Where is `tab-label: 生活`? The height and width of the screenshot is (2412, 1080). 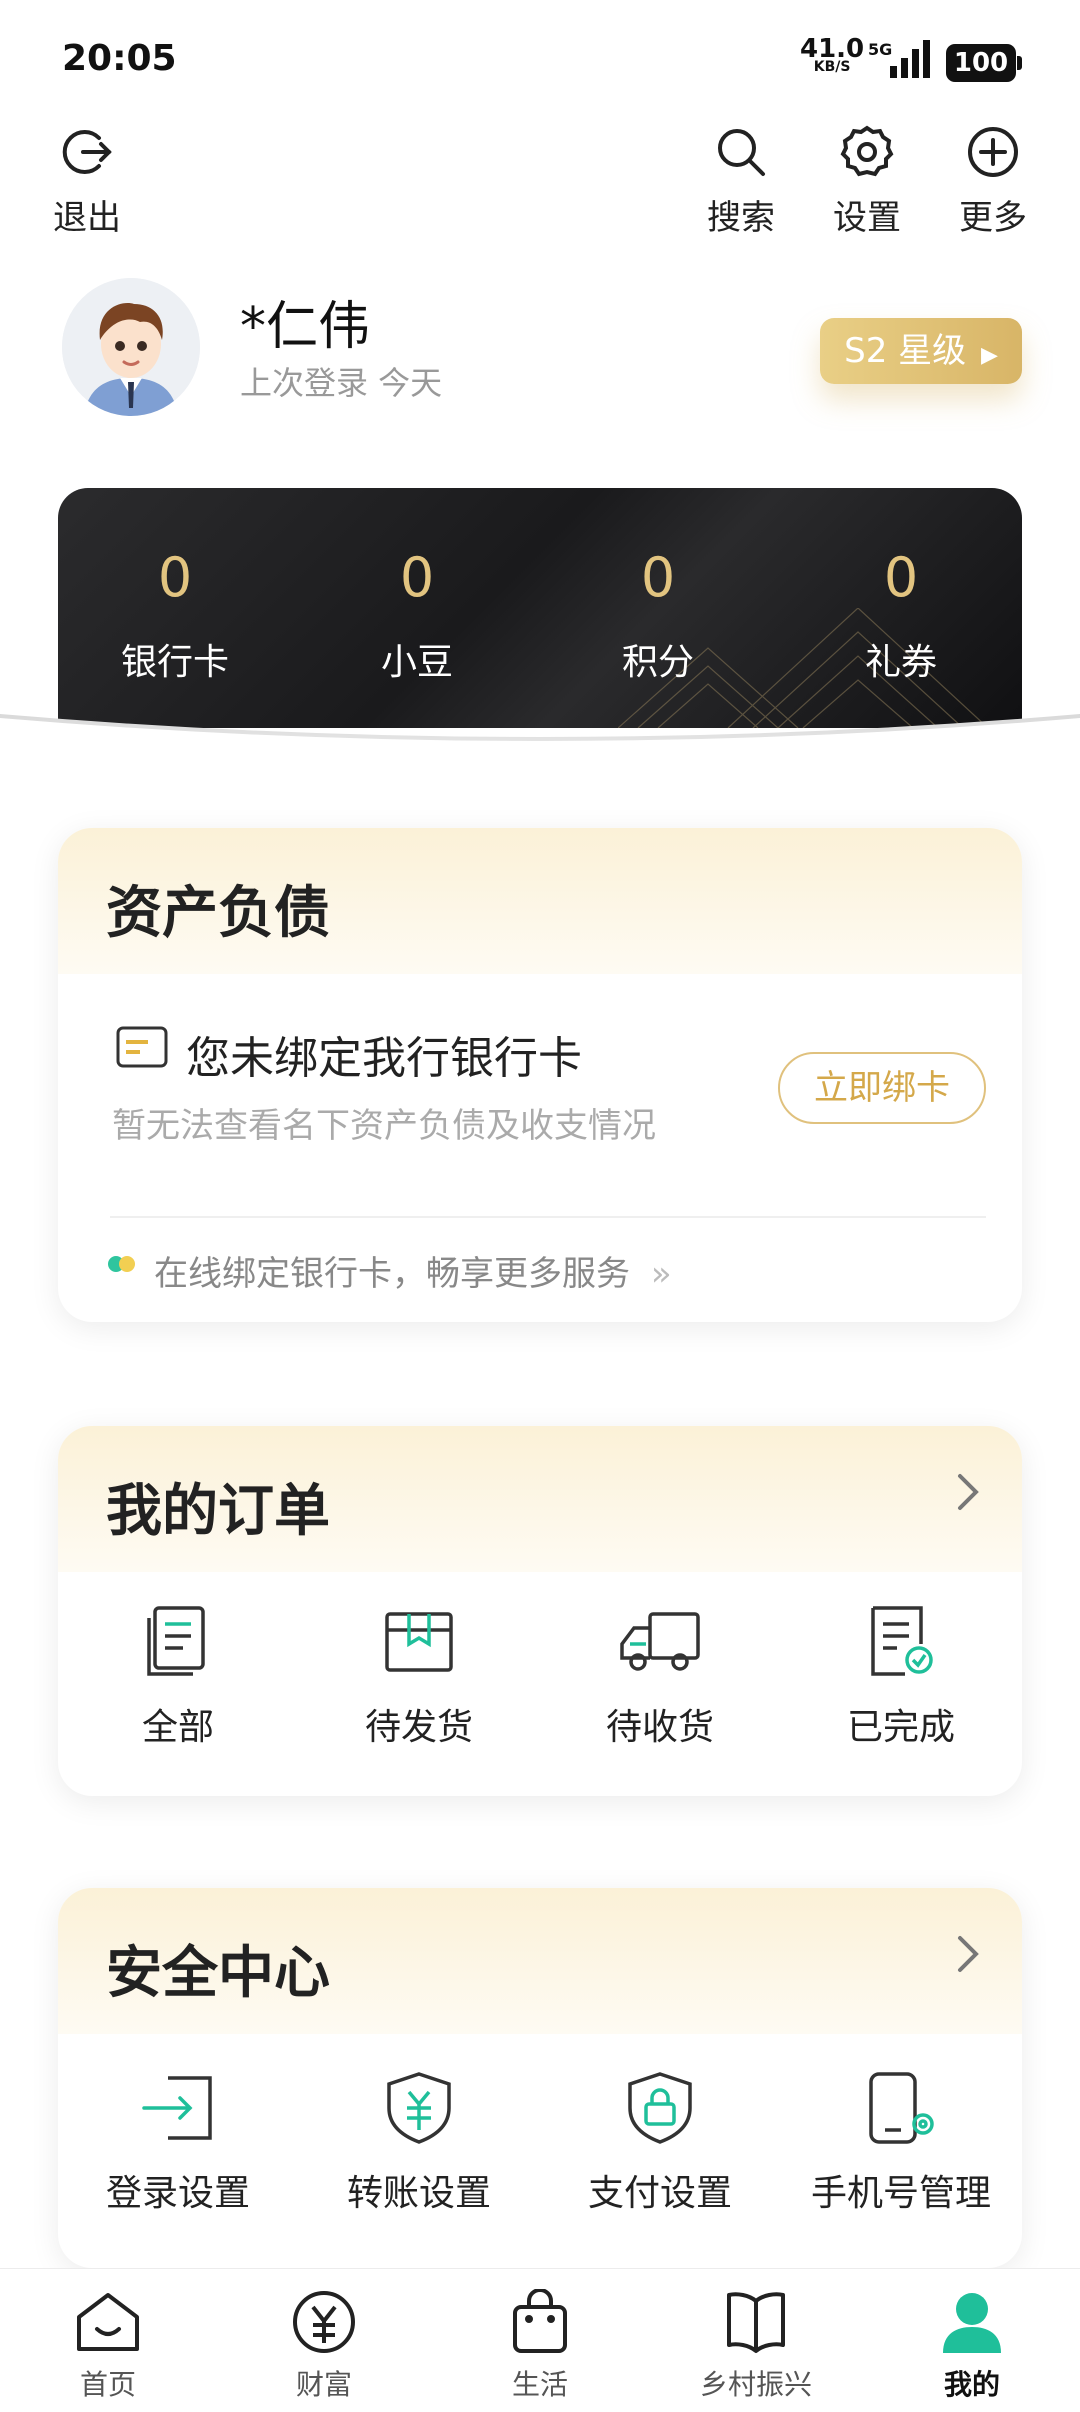
tab-label: 生活 is located at coordinates (539, 2384).